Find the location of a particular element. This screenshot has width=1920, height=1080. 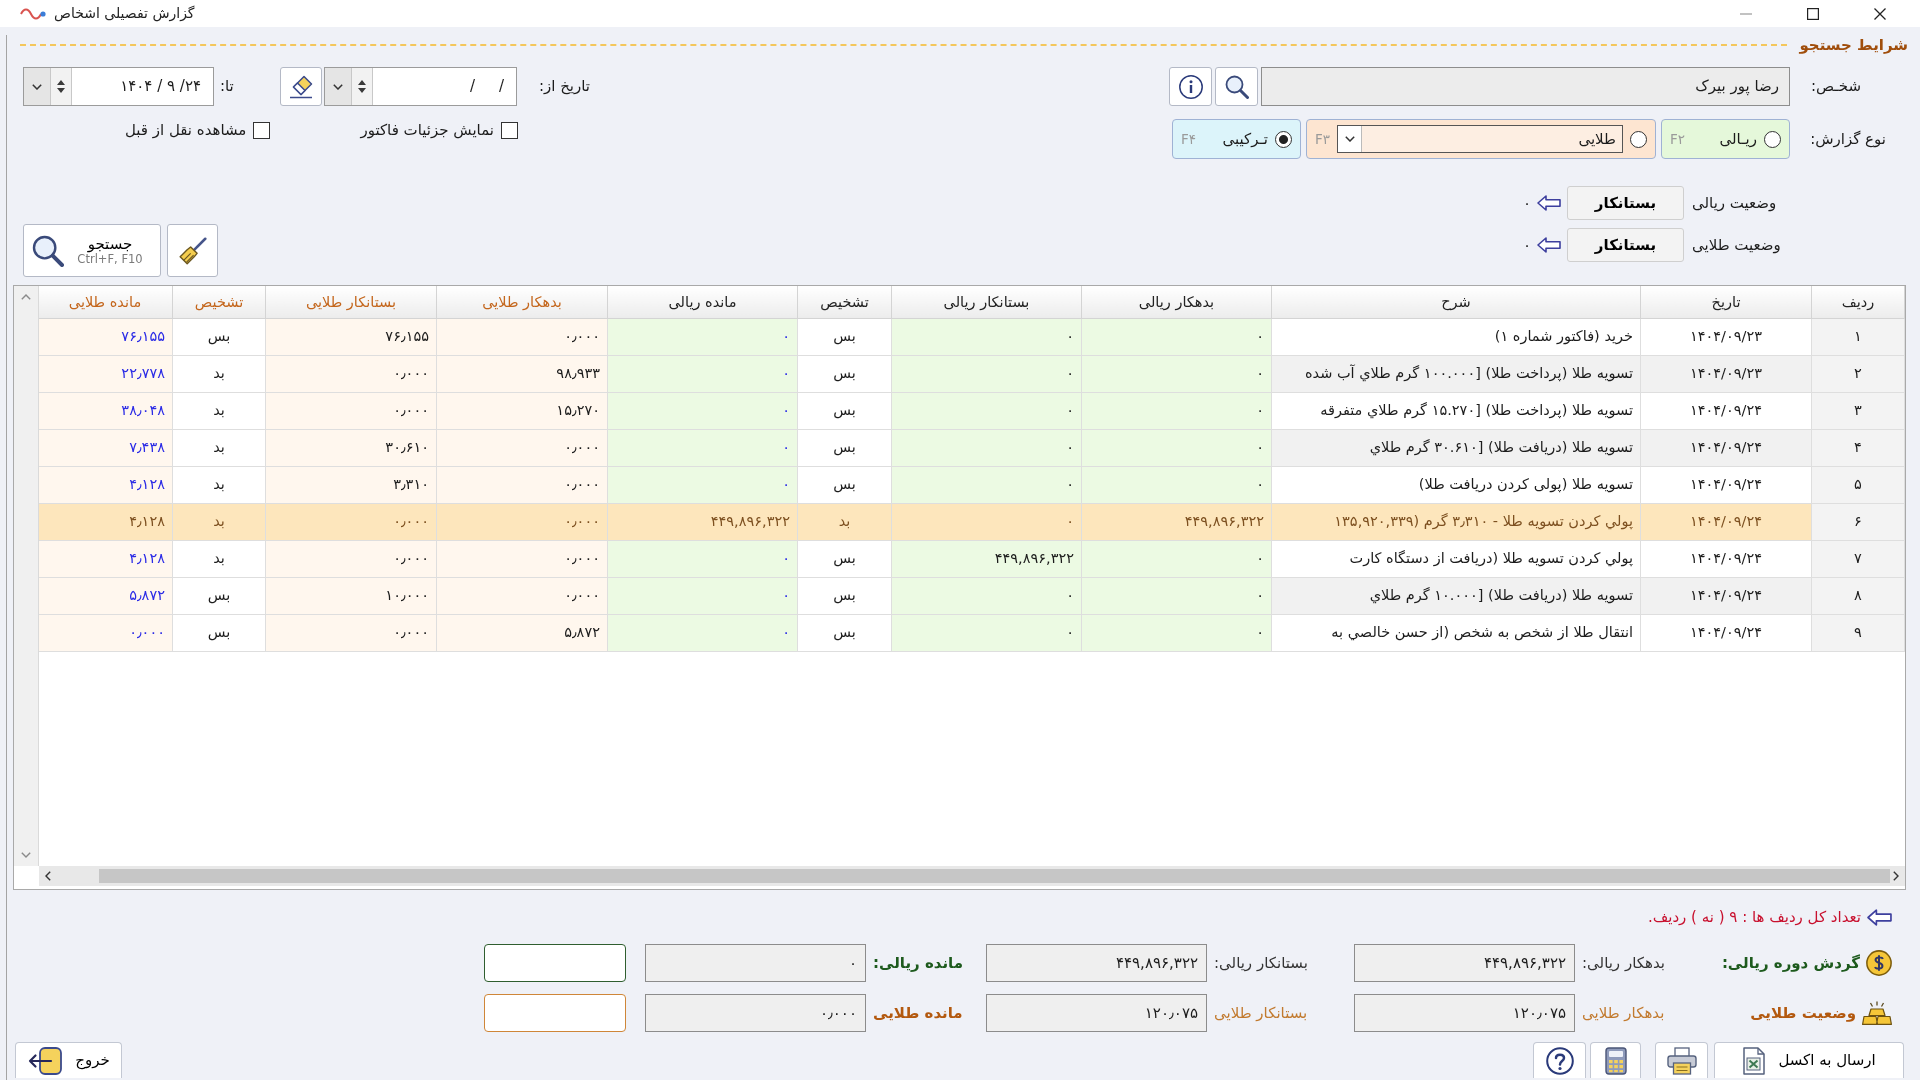

print-button is located at coordinates (1681, 1060).